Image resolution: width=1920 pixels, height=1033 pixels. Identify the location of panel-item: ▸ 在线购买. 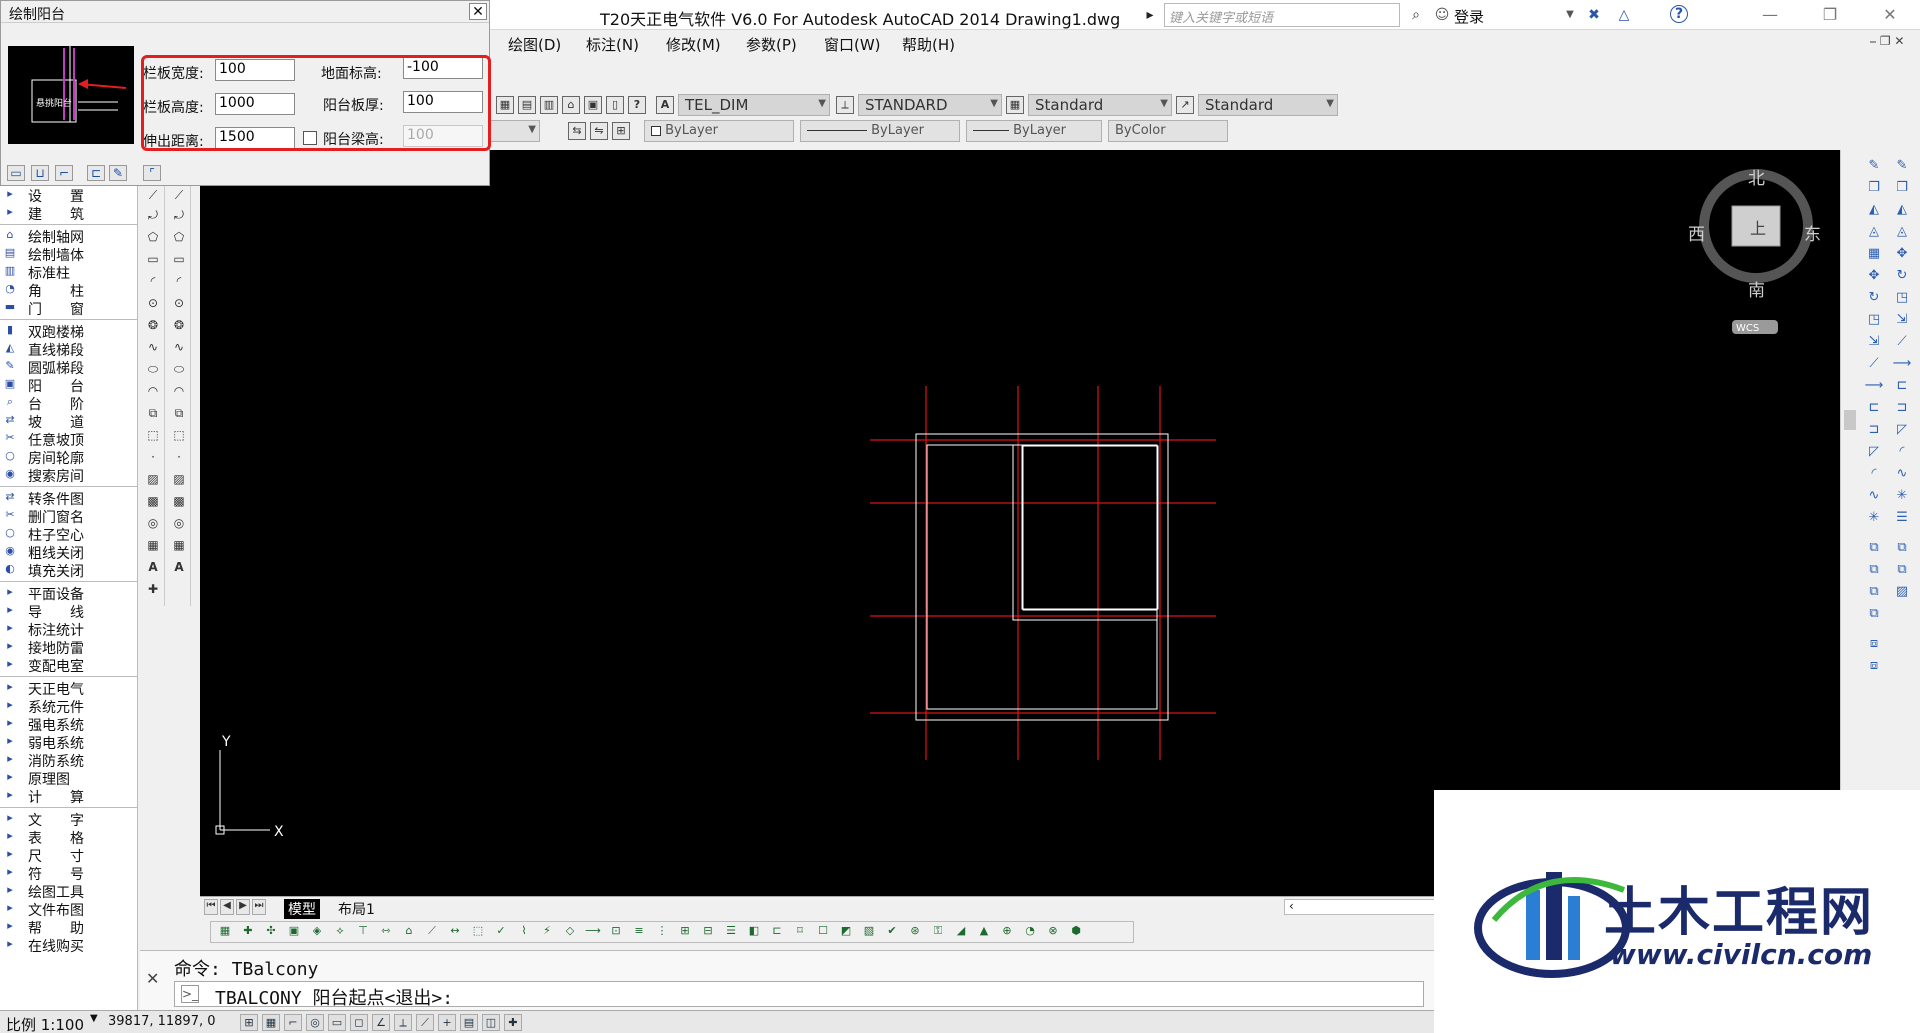
(69, 945).